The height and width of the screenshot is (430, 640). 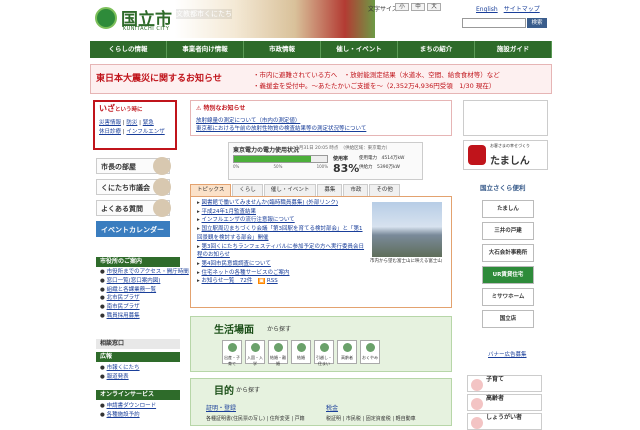 I want to click on city-hall-section-header: 市役所のご案内, so click(x=138, y=262).